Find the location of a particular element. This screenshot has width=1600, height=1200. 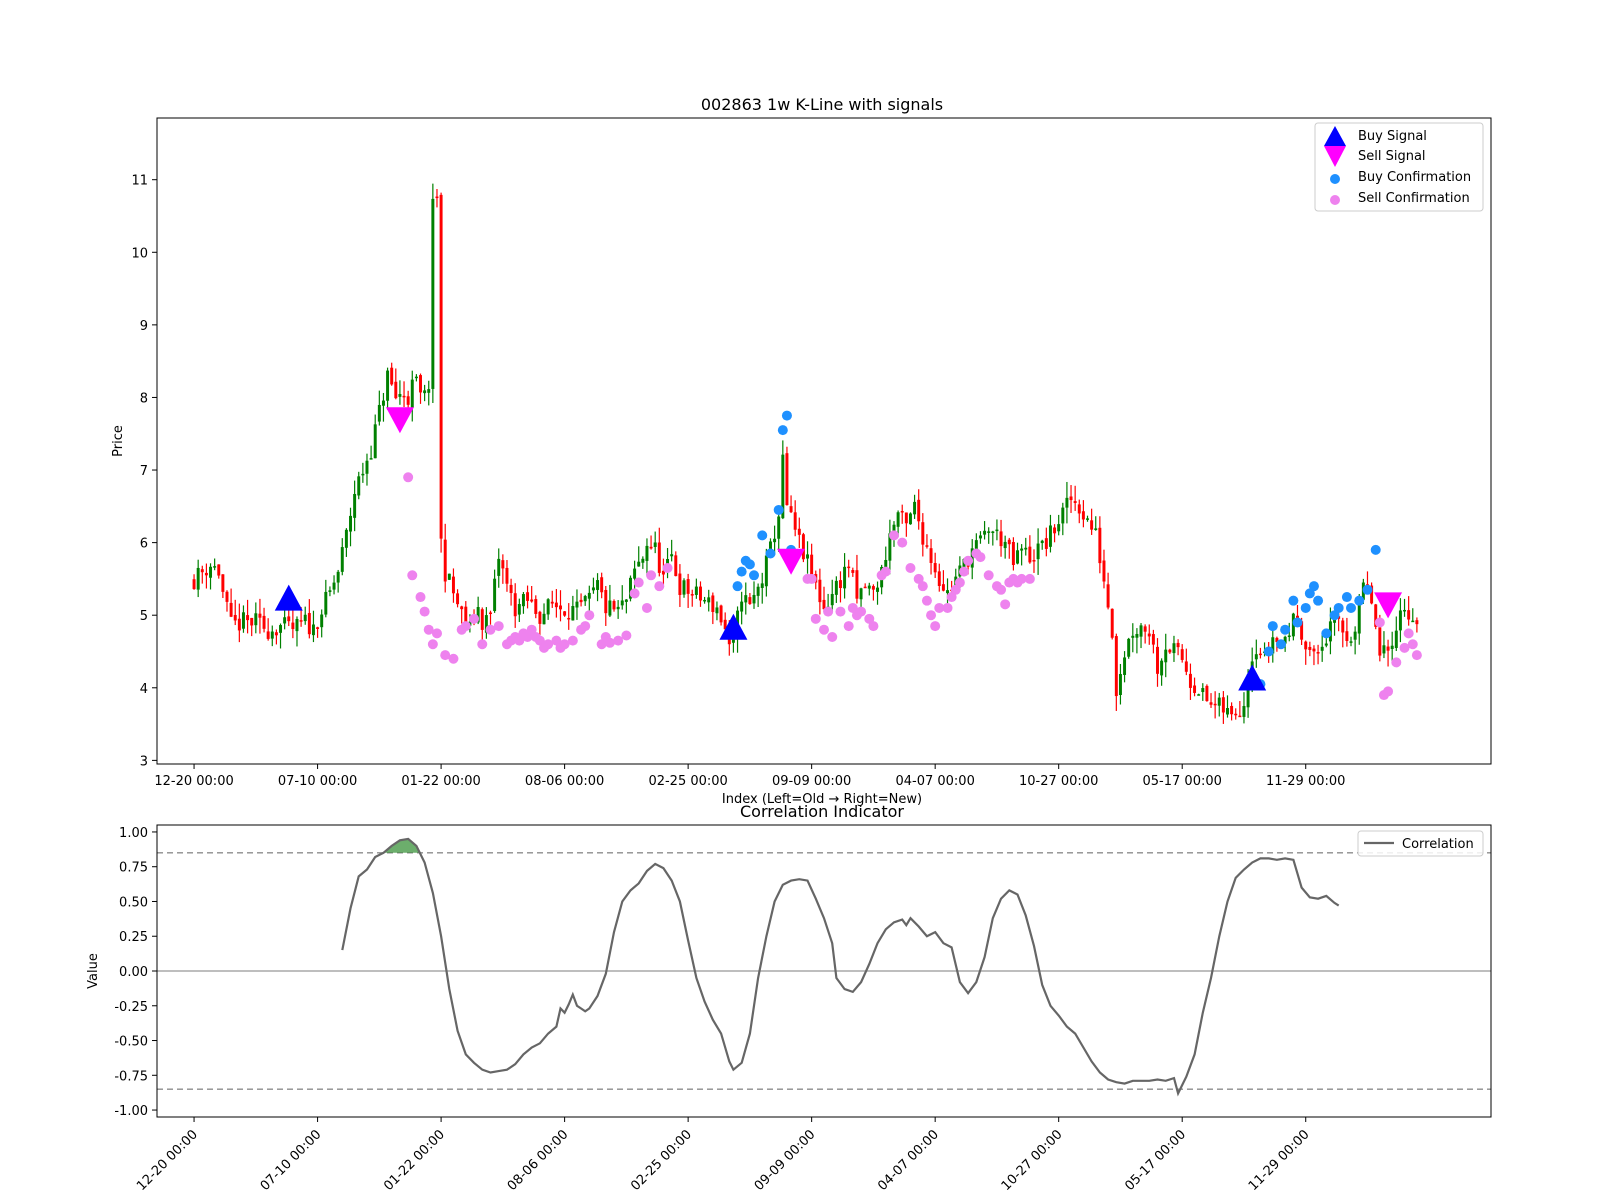

correlation-y-tick-label: -0.25 is located at coordinates (131, 1007).